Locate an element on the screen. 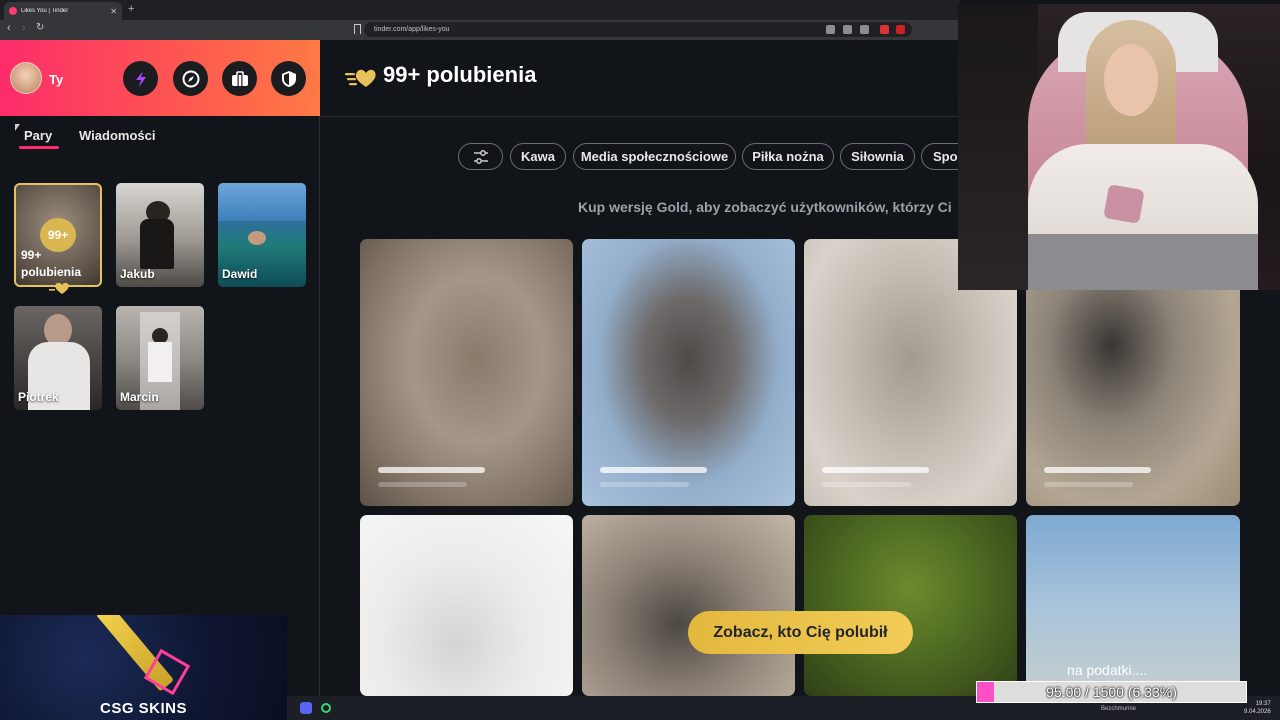 The image size is (1280, 720). lightning-icon is located at coordinates (140, 78).